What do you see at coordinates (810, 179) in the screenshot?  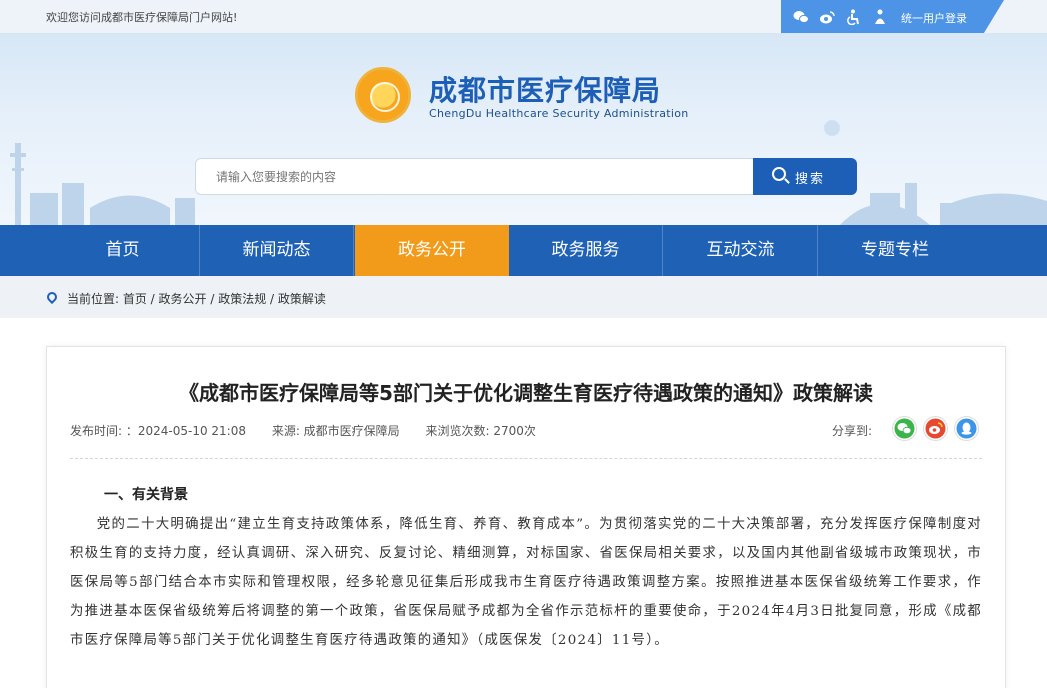 I see `search-button-label: 搜索` at bounding box center [810, 179].